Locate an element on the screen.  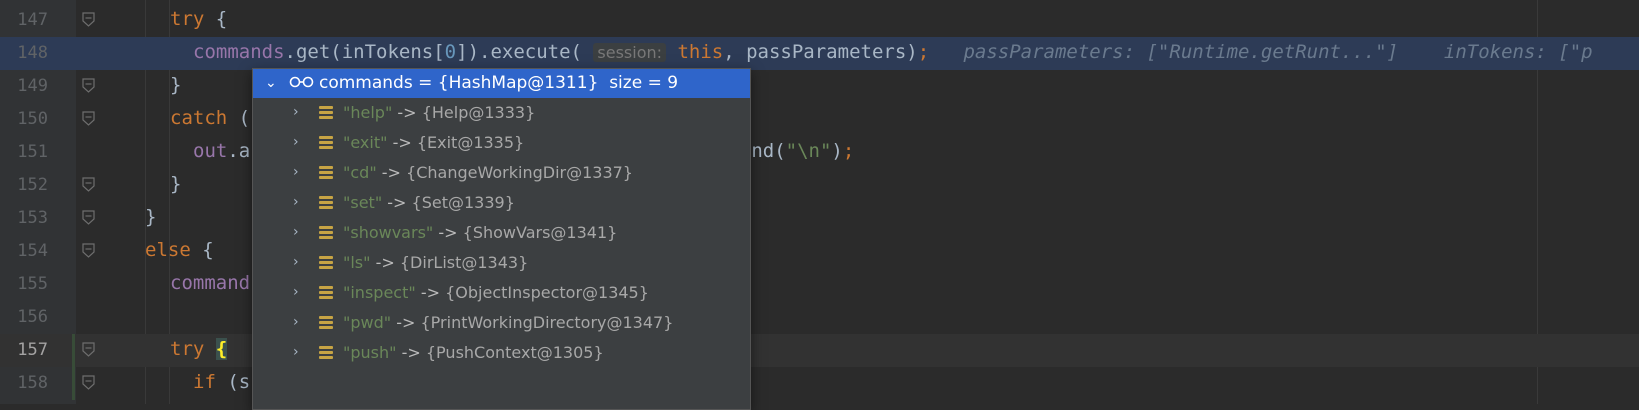
code-token: command is located at coordinates (210, 283).